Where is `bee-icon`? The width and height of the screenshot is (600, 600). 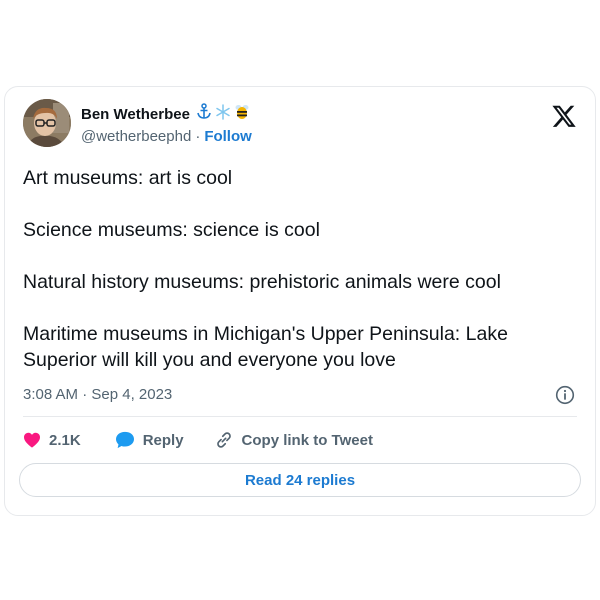
bee-icon is located at coordinates (242, 114).